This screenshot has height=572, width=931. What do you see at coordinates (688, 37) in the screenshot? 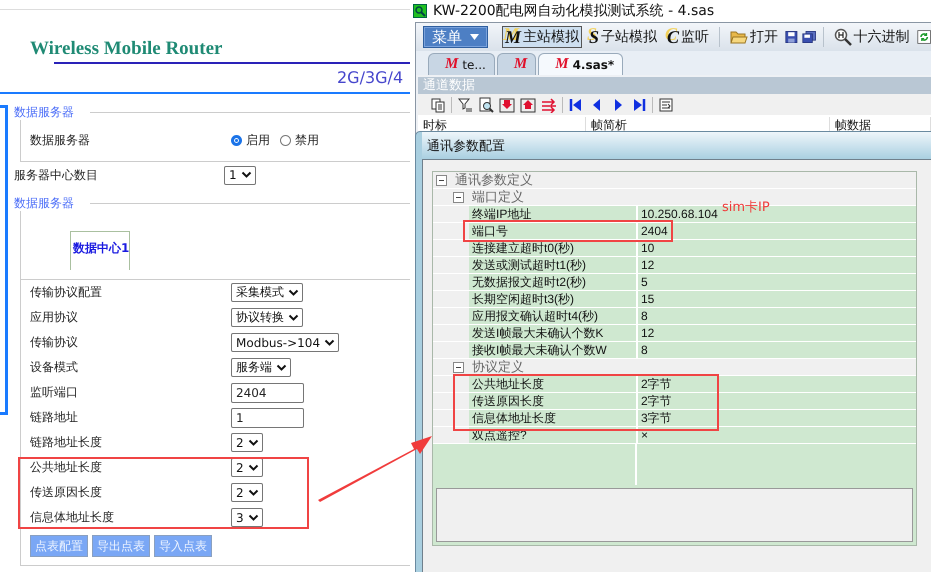
I see `toolbar-button: C监听` at bounding box center [688, 37].